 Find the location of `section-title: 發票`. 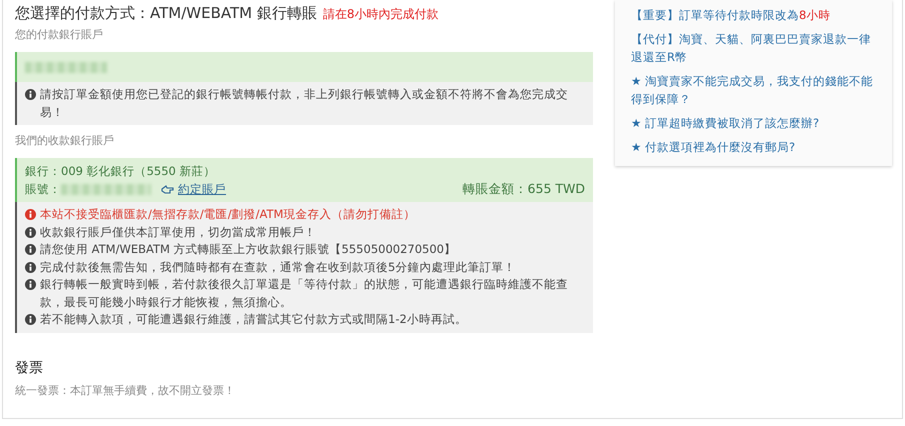

section-title: 發票 is located at coordinates (29, 367).